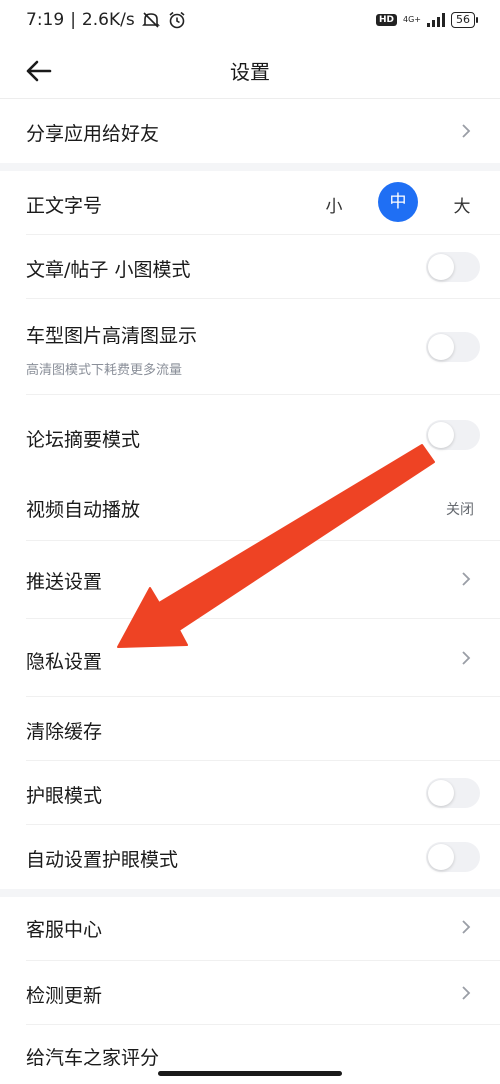 The width and height of the screenshot is (500, 1084). Describe the element at coordinates (64, 732) in the screenshot. I see `row-label: 清除缓存` at that location.